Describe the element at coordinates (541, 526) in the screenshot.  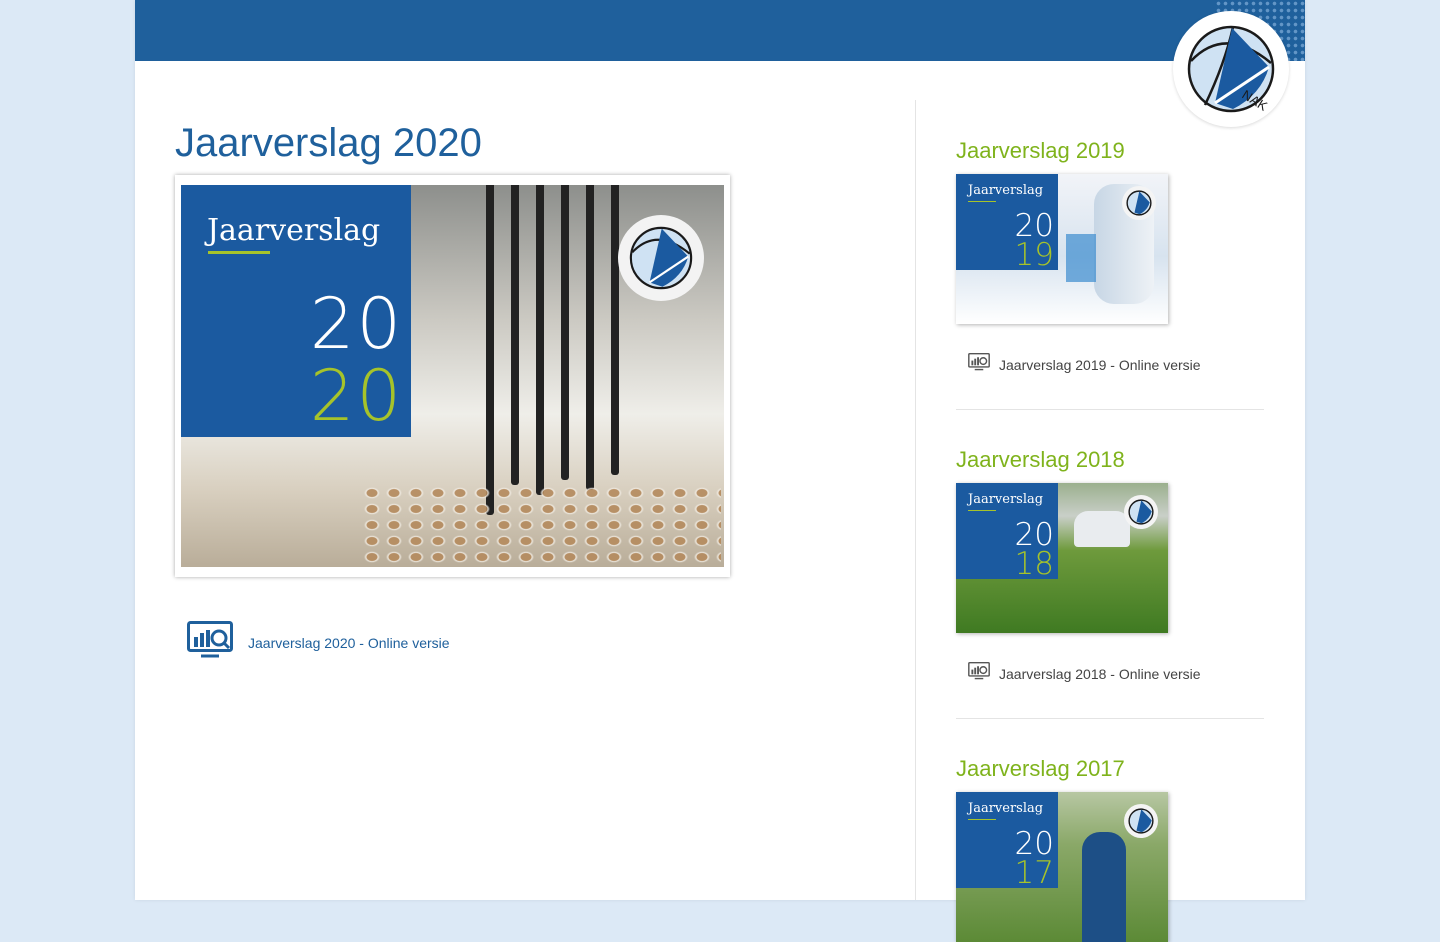
I see `sample-tray` at that location.